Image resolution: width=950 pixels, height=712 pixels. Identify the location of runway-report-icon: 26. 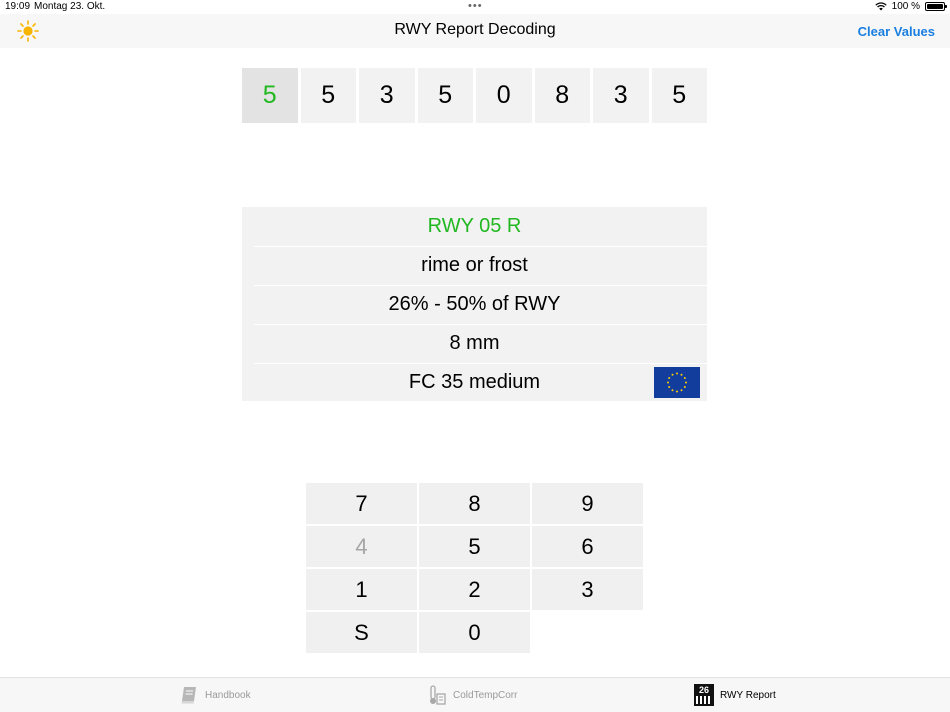
(704, 695).